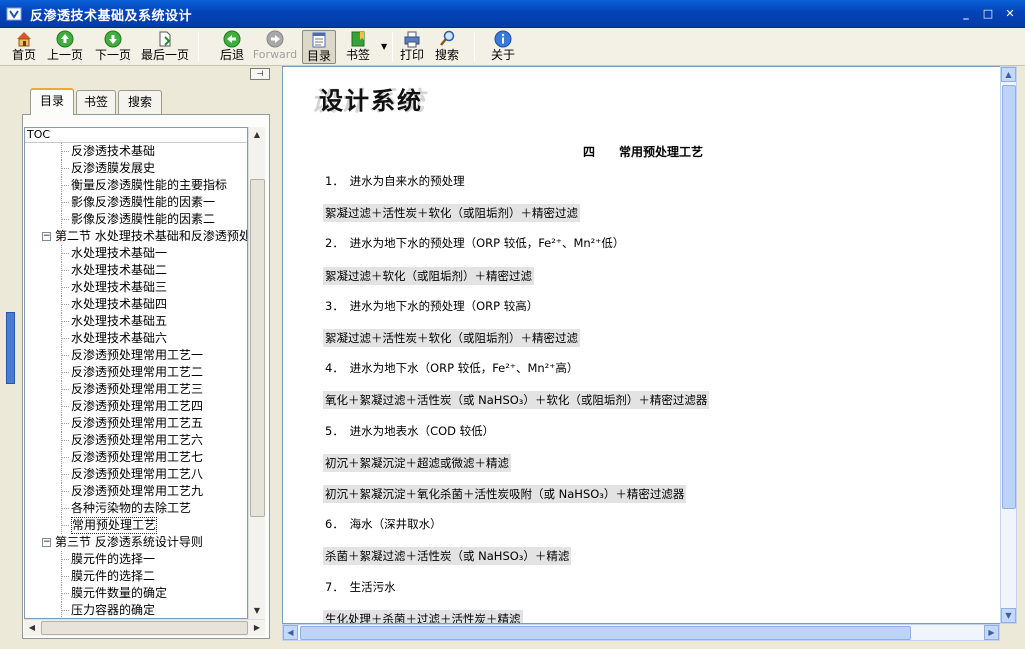  I want to click on last-page-button: 最后一页, so click(165, 47).